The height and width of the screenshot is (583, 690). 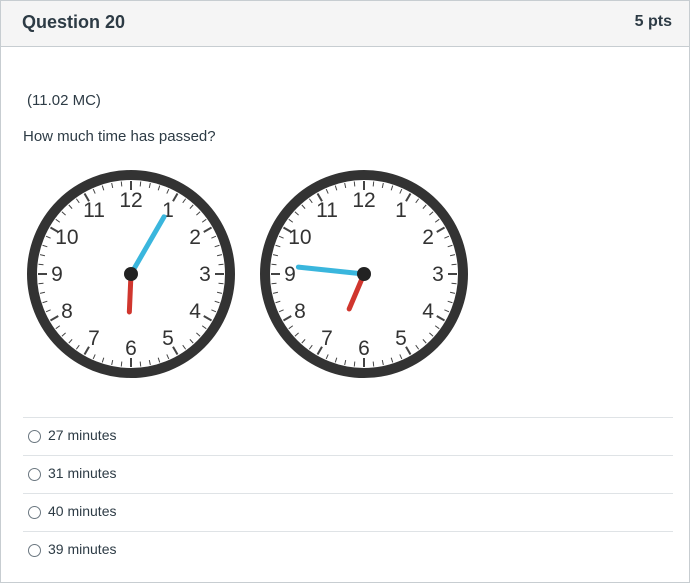 I want to click on answer-label: 40 minutes, so click(x=82, y=511).